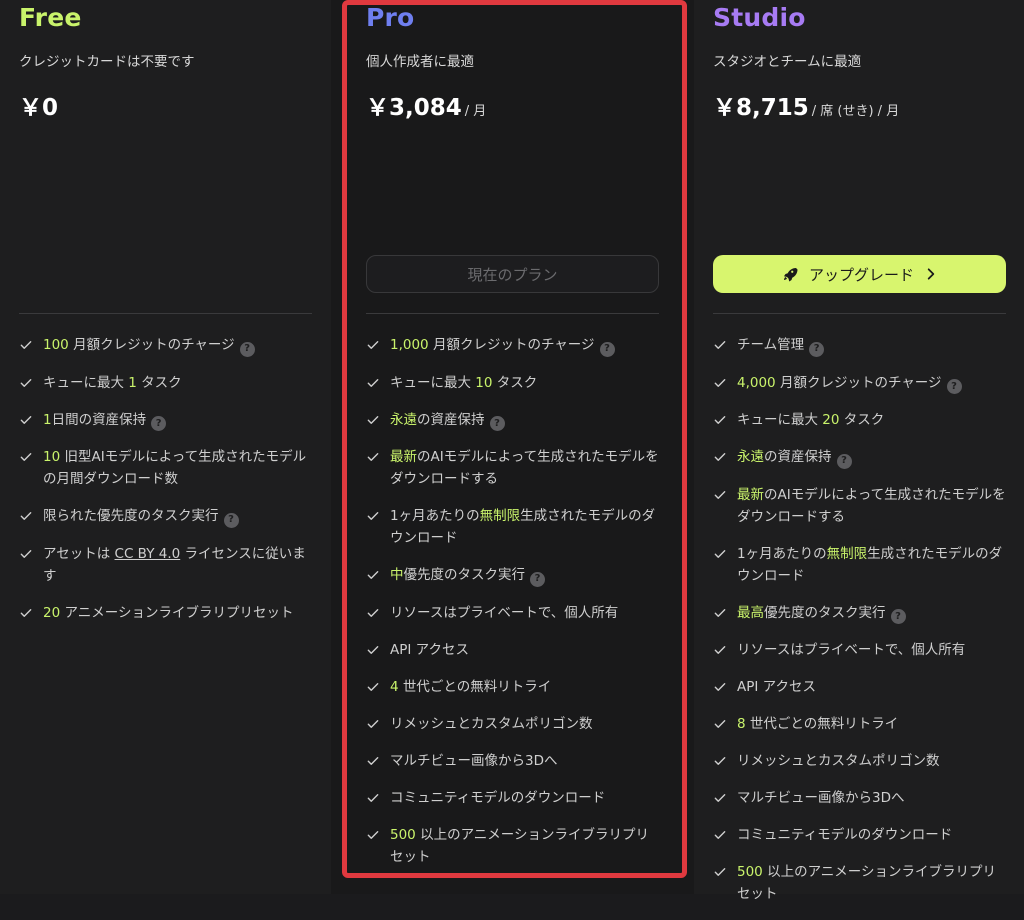 The height and width of the screenshot is (920, 1024). Describe the element at coordinates (56, 345) in the screenshot. I see `feature-highlight: 100` at that location.